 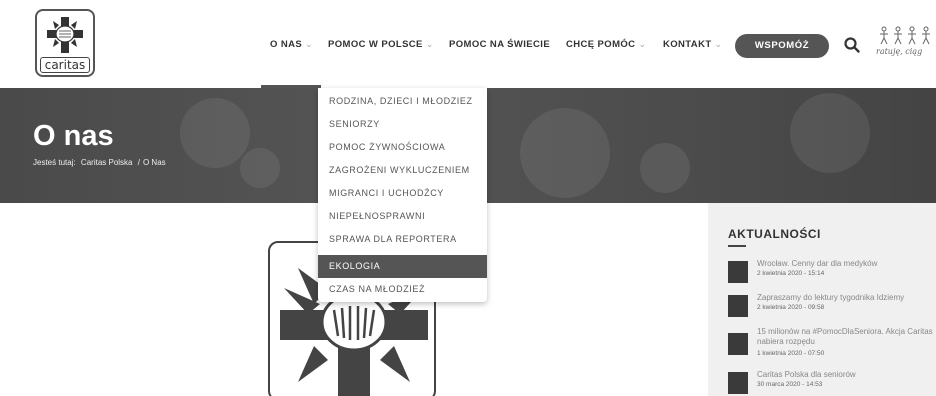 What do you see at coordinates (402, 101) in the screenshot?
I see `dropdown-item-rodzina: RODZINA, DZIECI I MŁODZIEZ` at bounding box center [402, 101].